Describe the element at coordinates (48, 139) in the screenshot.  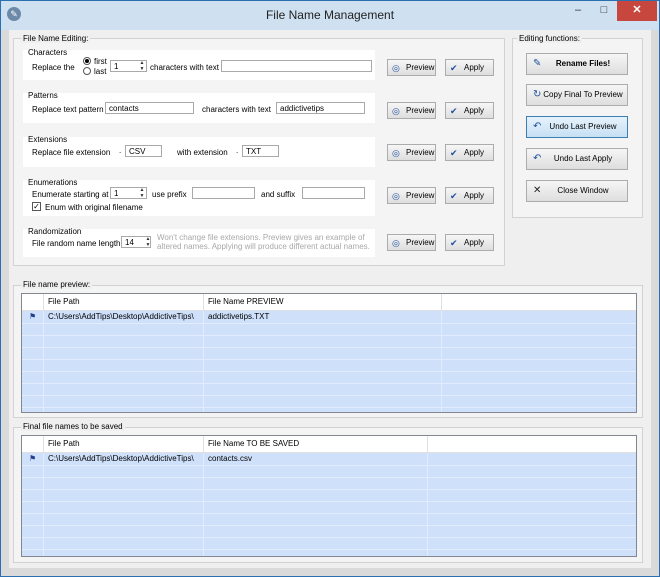
I see `extensions-label: Extensions` at that location.